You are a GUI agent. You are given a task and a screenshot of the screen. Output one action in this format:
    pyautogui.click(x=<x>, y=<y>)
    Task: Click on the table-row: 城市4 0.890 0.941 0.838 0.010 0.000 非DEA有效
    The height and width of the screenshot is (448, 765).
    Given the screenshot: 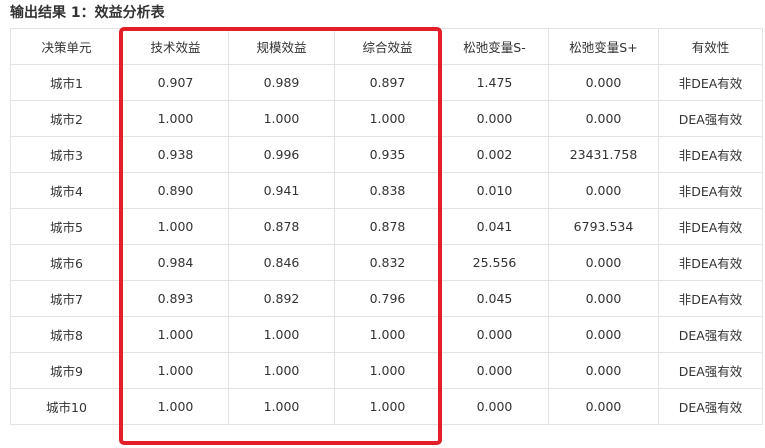 What is the action you would take?
    pyautogui.click(x=386, y=190)
    